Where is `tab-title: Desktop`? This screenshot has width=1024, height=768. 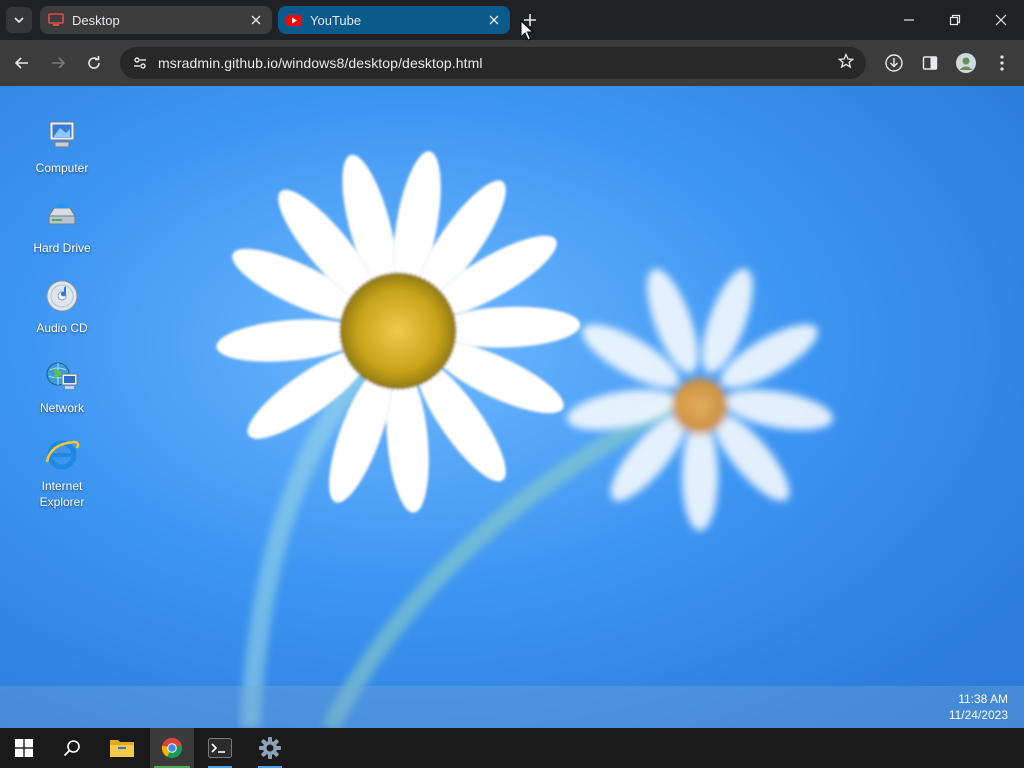 tab-title: Desktop is located at coordinates (96, 20).